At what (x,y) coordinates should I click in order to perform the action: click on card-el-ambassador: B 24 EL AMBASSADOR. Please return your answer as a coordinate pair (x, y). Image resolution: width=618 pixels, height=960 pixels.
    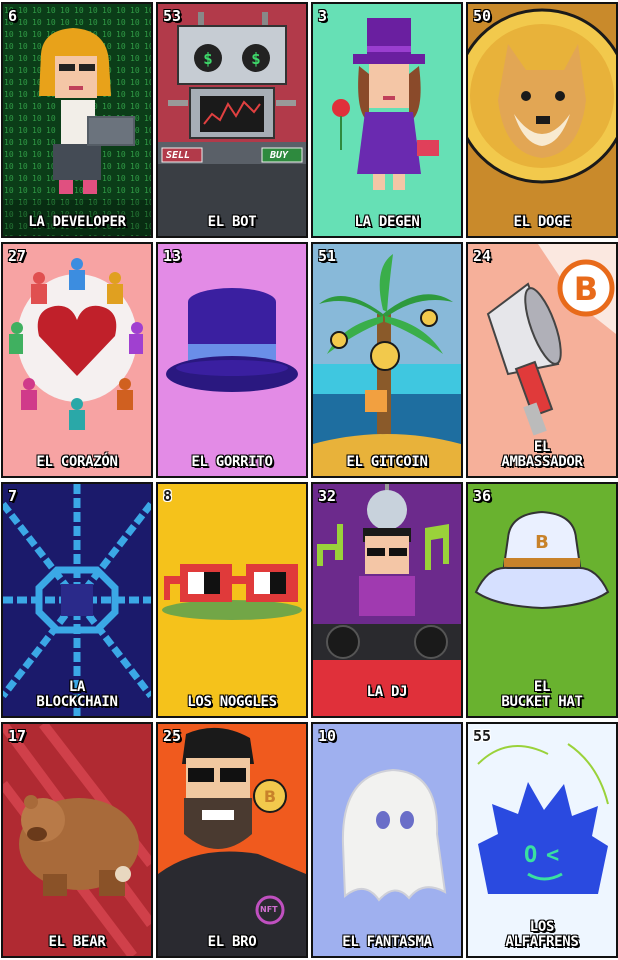
    Looking at the image, I should click on (542, 360).